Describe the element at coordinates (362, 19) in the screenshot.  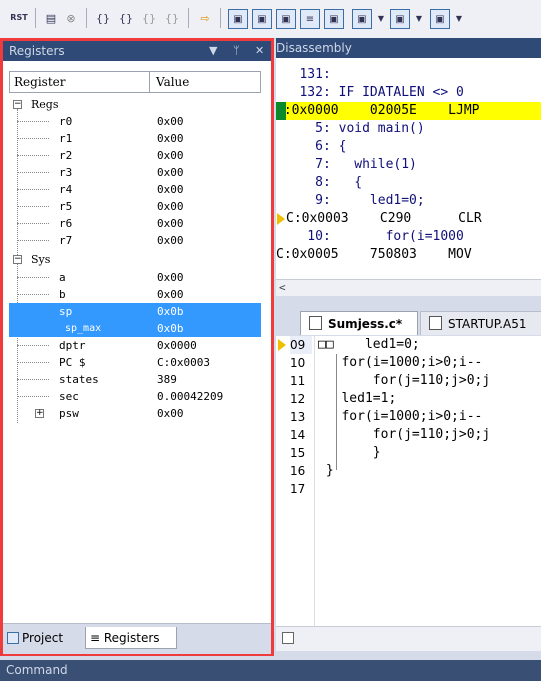
I see `watch-window-icon: ▣` at that location.